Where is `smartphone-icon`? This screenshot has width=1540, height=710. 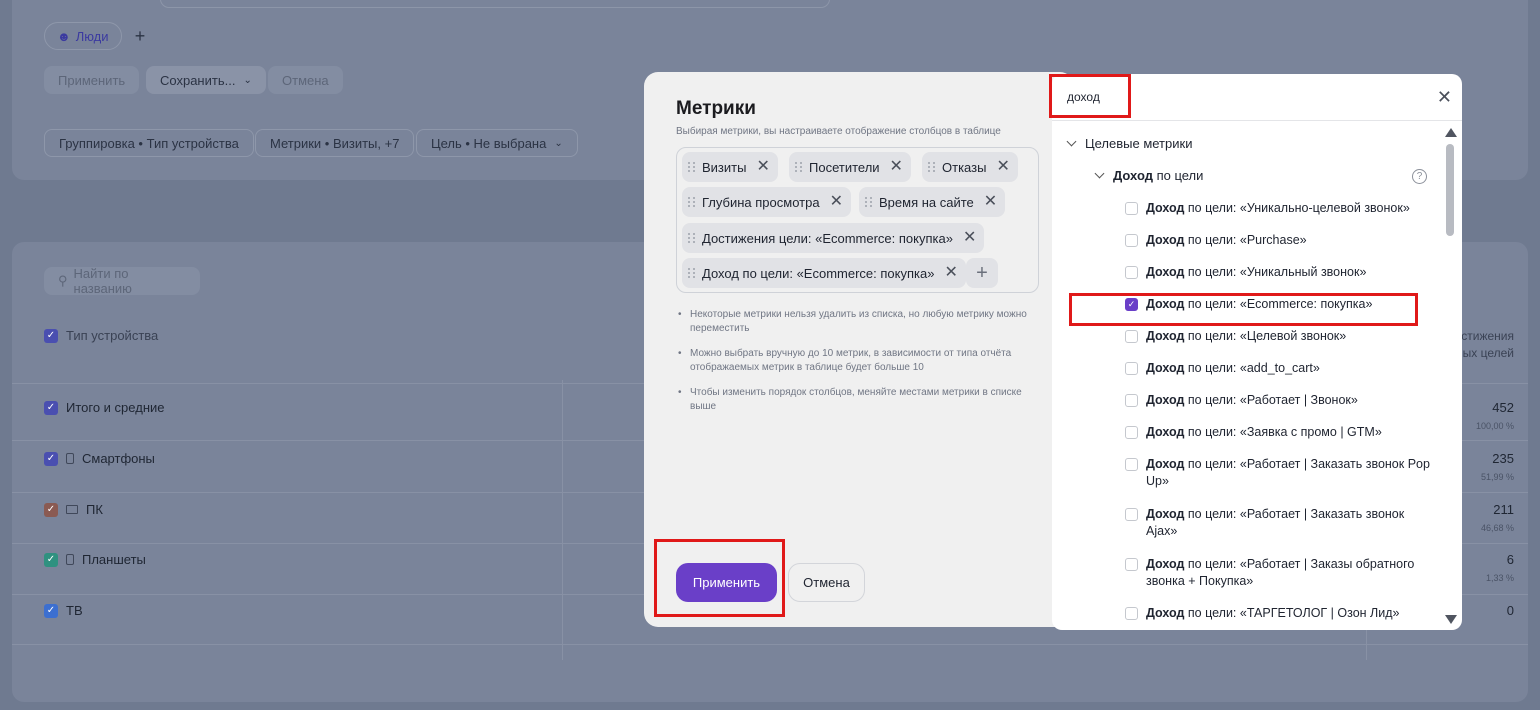 smartphone-icon is located at coordinates (70, 458).